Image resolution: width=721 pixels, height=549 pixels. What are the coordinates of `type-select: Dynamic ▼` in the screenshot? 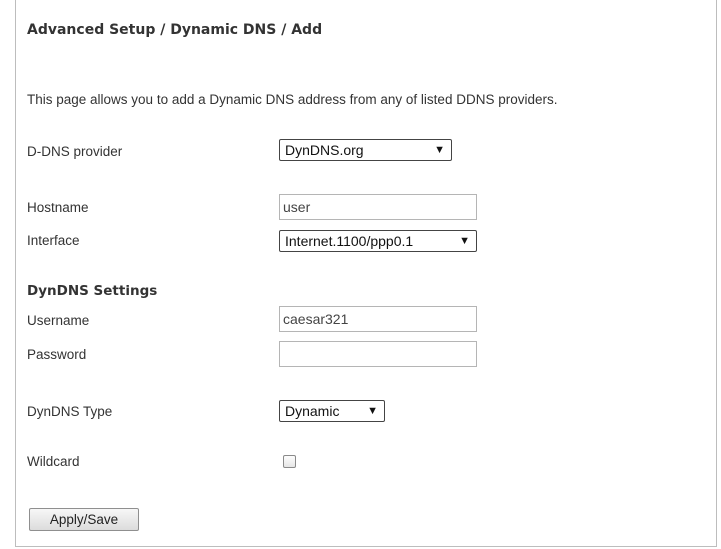 It's located at (332, 411).